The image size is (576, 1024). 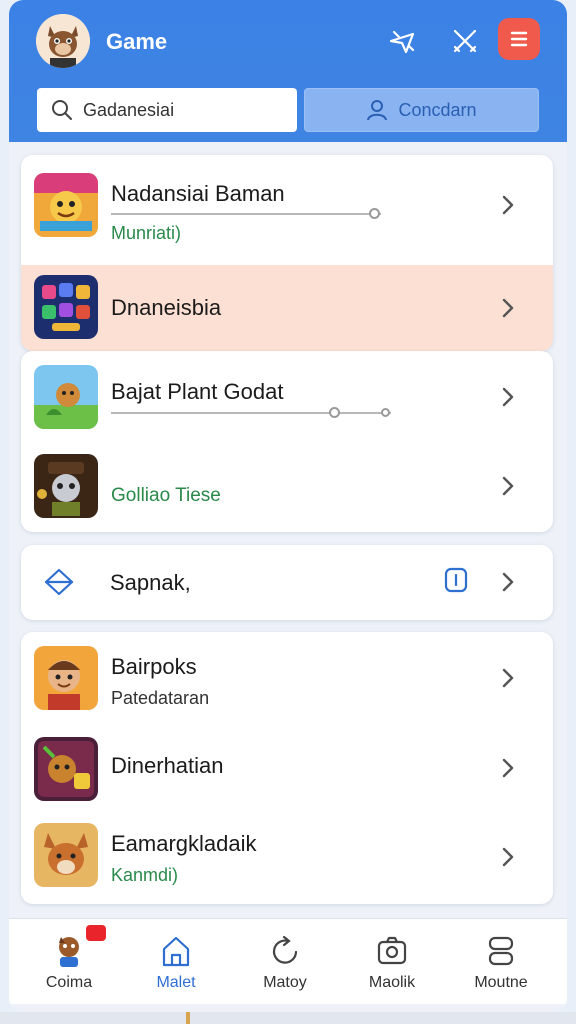 I want to click on nav-label: Coima, so click(x=69, y=982).